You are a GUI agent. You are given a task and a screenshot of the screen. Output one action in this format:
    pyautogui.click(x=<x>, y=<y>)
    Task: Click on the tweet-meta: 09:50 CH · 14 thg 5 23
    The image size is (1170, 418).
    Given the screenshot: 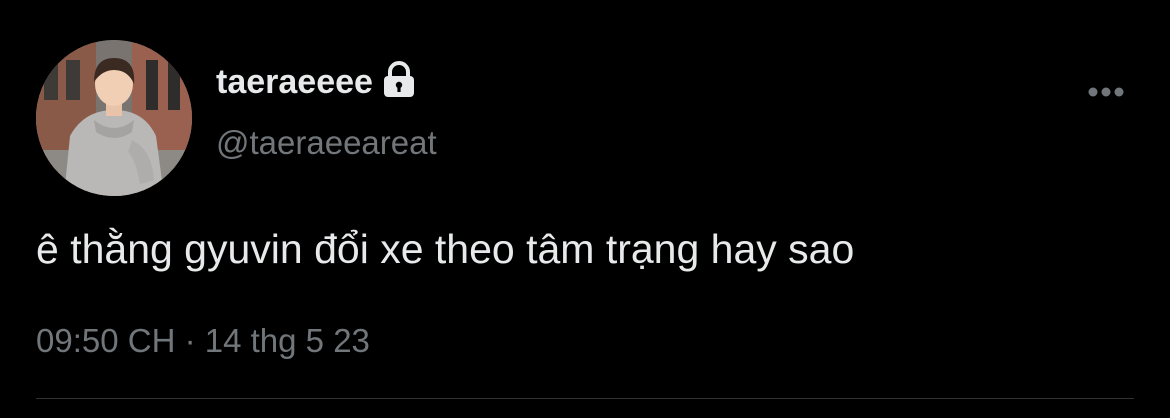 What is the action you would take?
    pyautogui.click(x=203, y=341)
    